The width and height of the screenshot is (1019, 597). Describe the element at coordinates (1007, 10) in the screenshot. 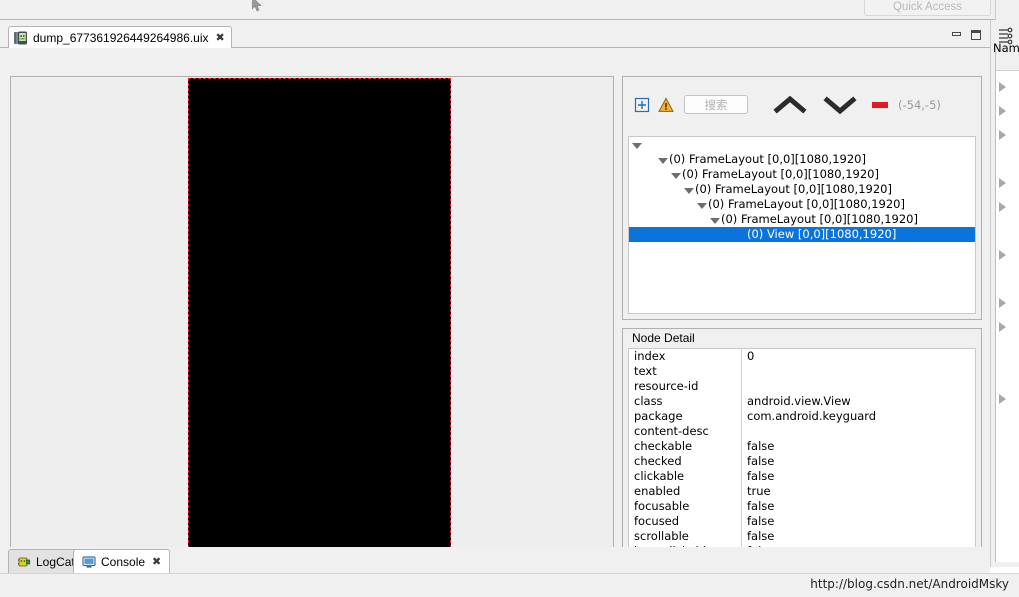

I see `top-right-edge` at that location.